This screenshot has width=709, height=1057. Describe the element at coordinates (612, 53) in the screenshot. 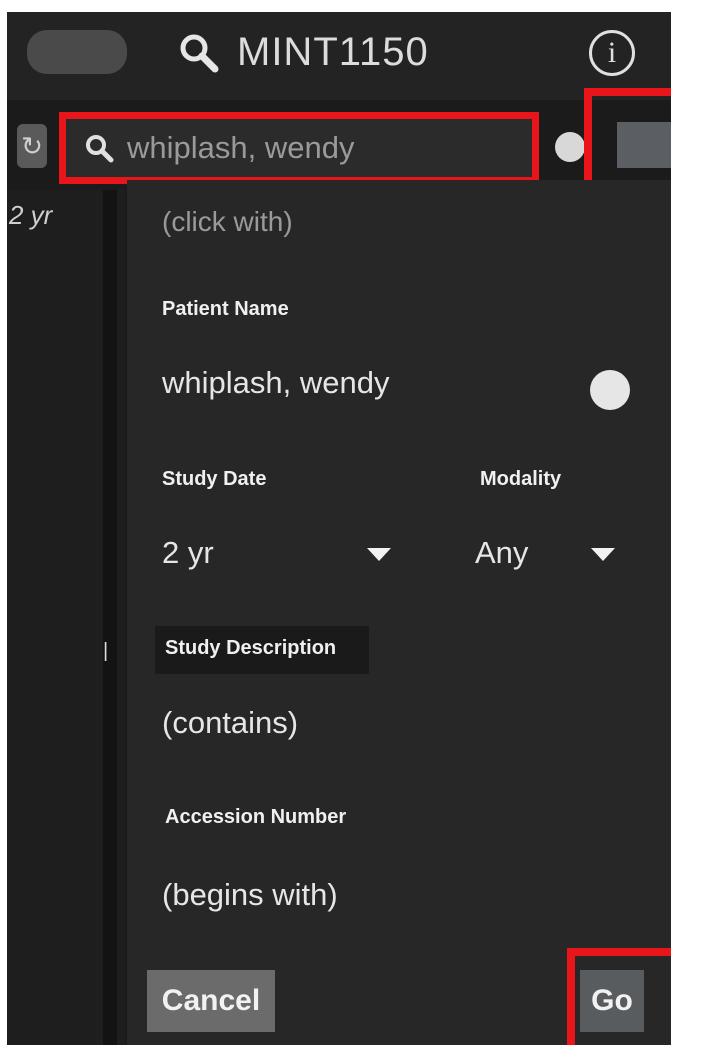

I see `info-icon: i` at that location.